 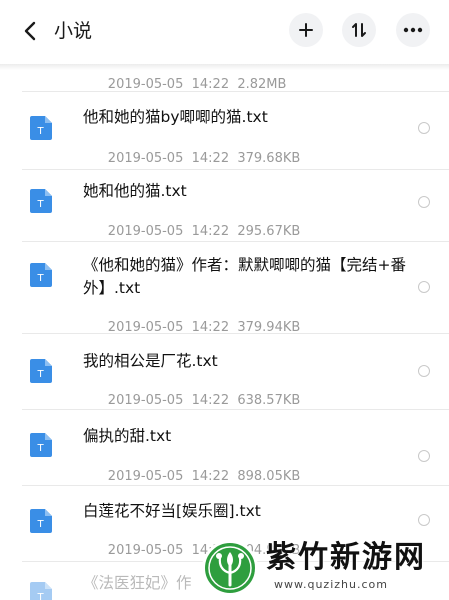 What do you see at coordinates (269, 158) in the screenshot?
I see `file-size: 379.68KB` at bounding box center [269, 158].